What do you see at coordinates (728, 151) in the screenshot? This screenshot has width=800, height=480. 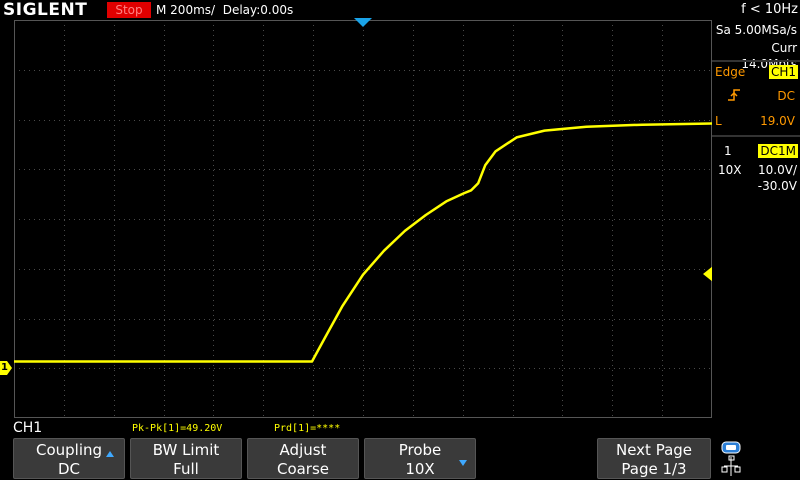 I see `channel-number: 1` at bounding box center [728, 151].